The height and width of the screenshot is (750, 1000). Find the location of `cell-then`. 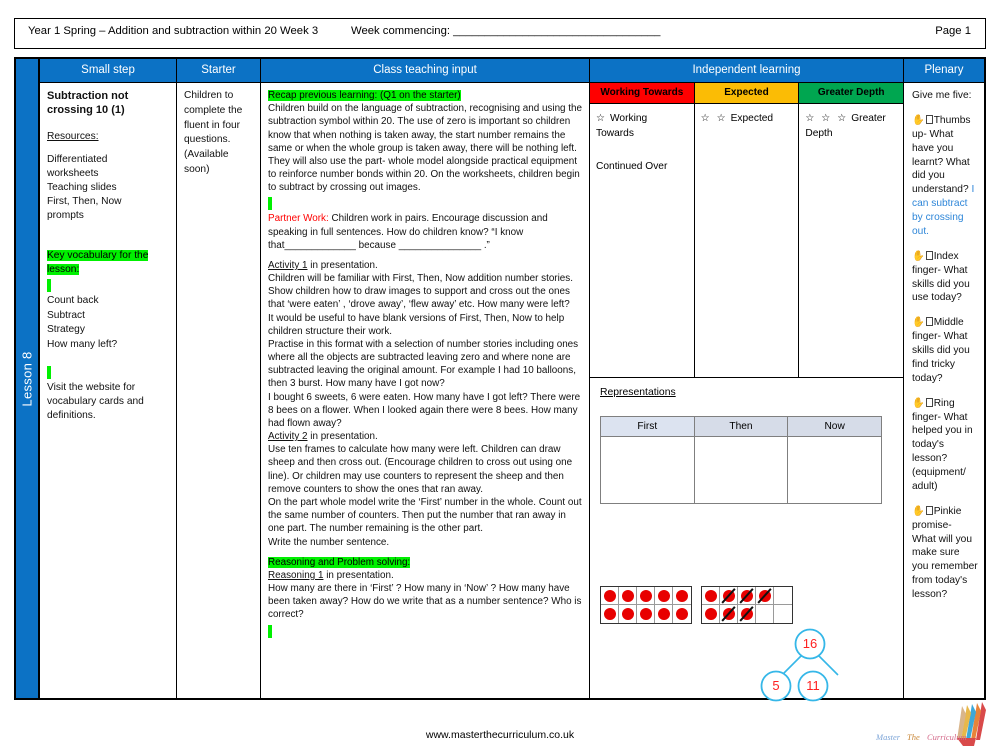

cell-then is located at coordinates (741, 470).